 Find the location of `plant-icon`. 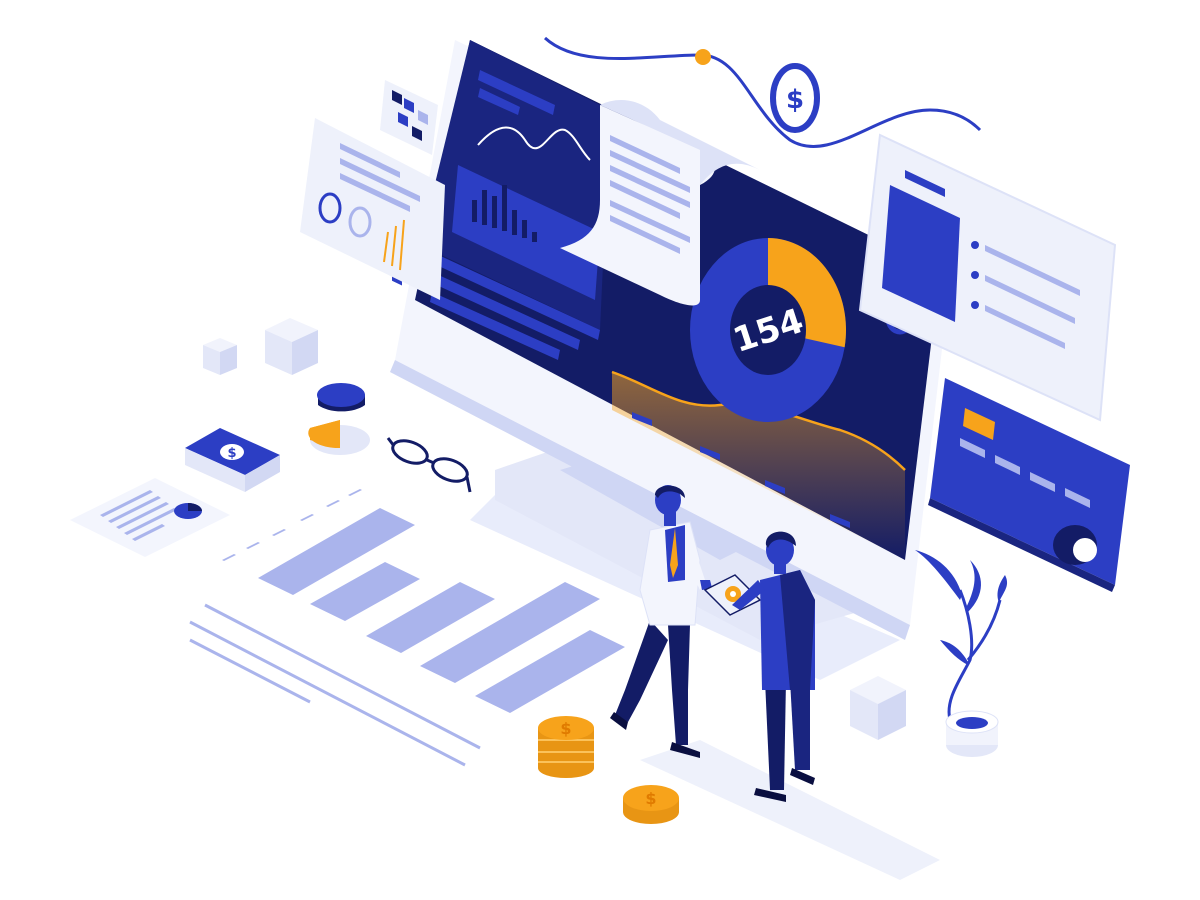

plant-icon is located at coordinates (961, 653).